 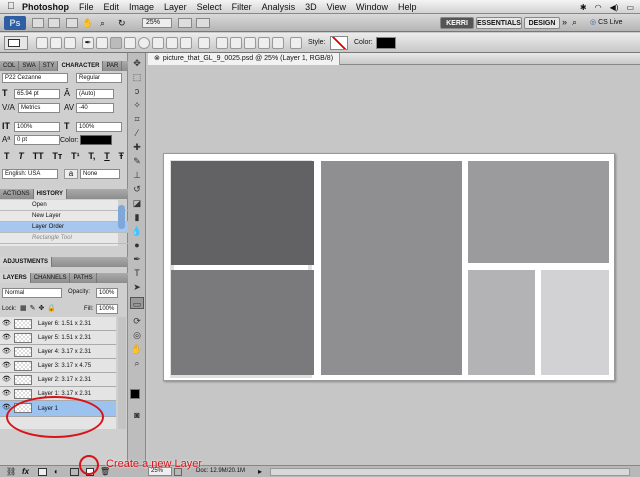 I want to click on cs-live-button: ◎ CS Live, so click(x=606, y=22).